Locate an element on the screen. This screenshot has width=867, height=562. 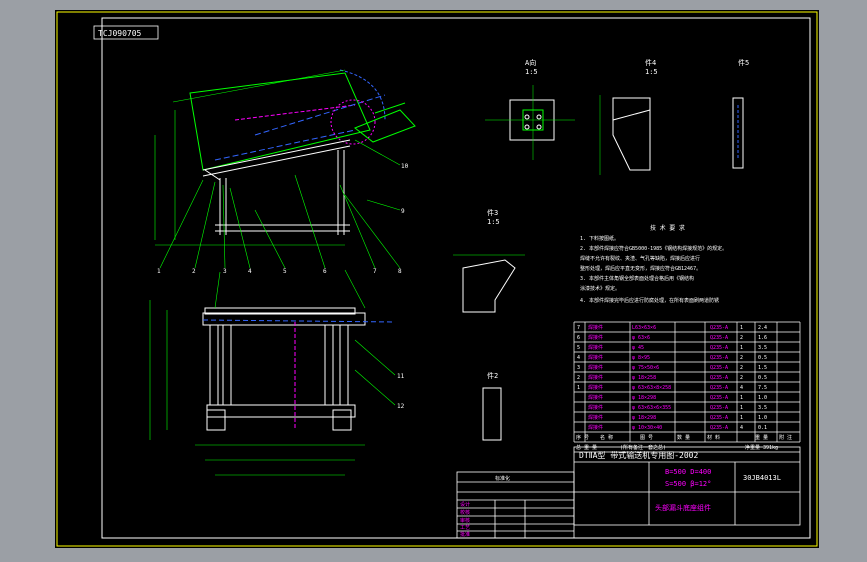
svg-text: 设计 is located at coordinates (465, 504).